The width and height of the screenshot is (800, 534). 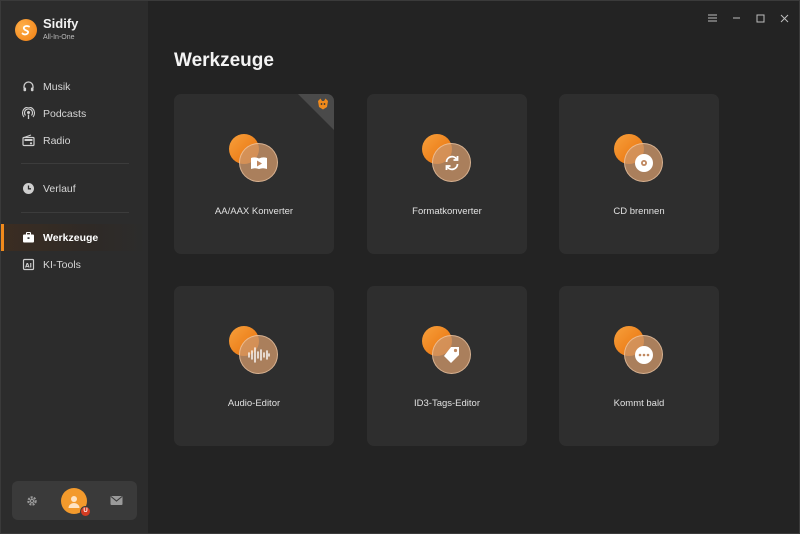 I want to click on tool-card-label: Audio-Editor, so click(x=254, y=403).